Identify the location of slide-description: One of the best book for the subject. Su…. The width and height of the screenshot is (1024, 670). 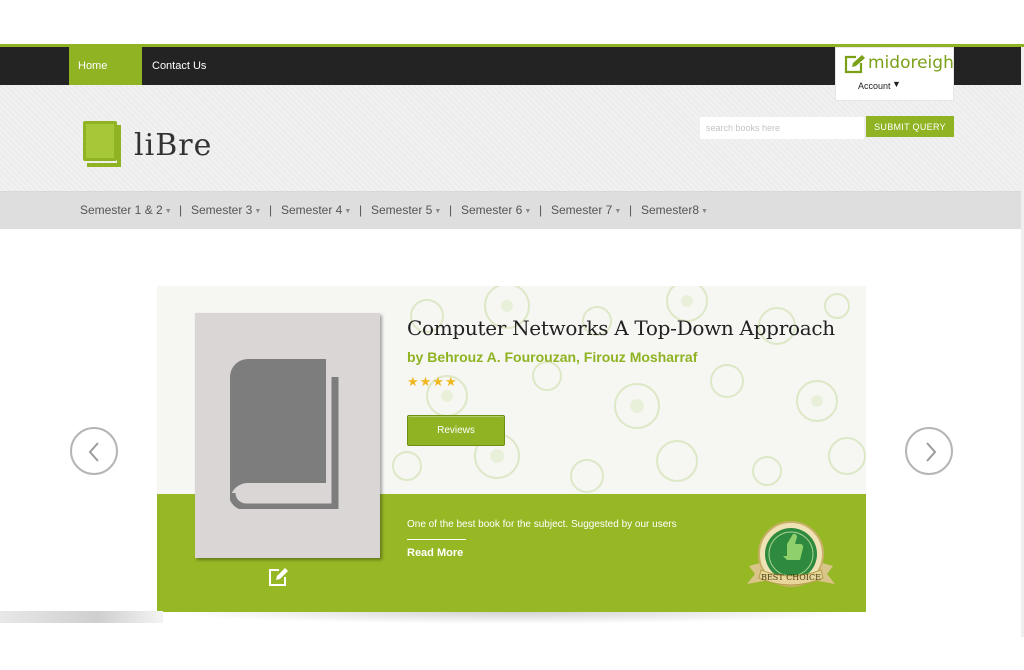
(542, 524).